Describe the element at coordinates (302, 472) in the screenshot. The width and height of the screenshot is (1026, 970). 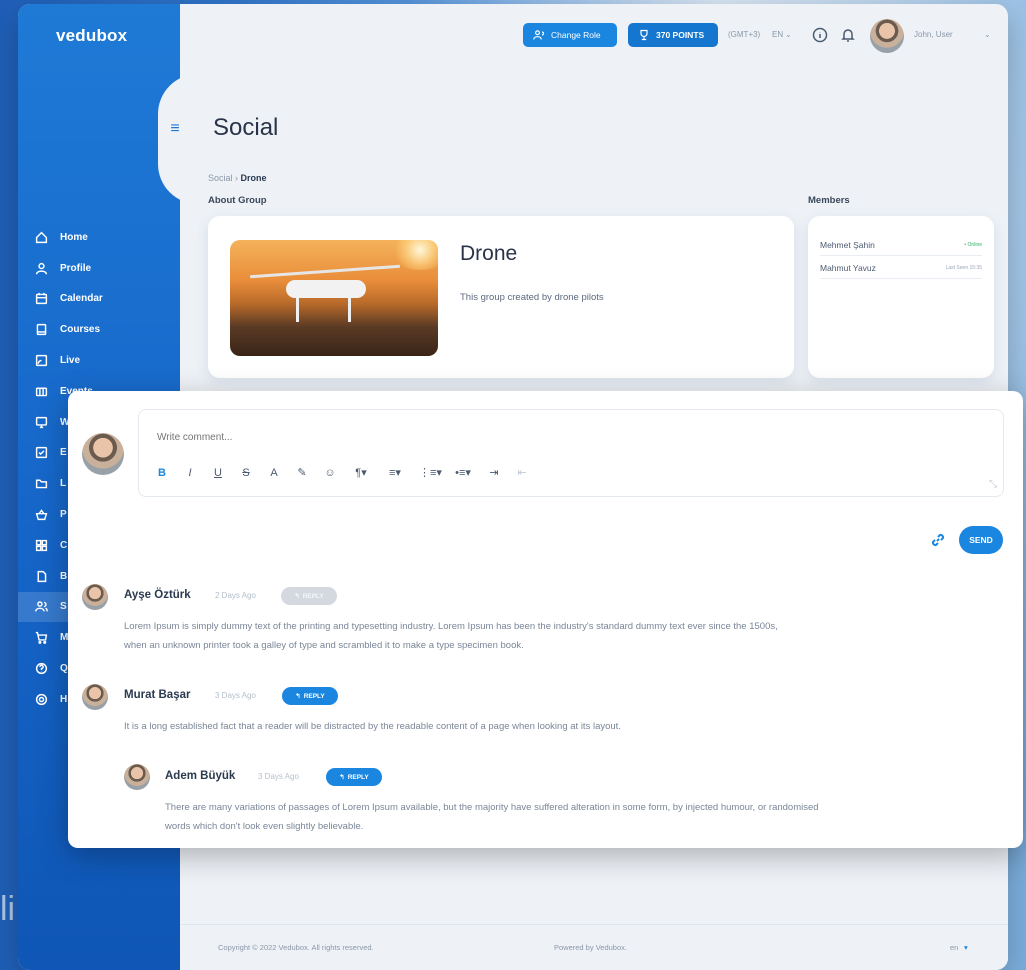
I see `highlight-button: ✎` at that location.